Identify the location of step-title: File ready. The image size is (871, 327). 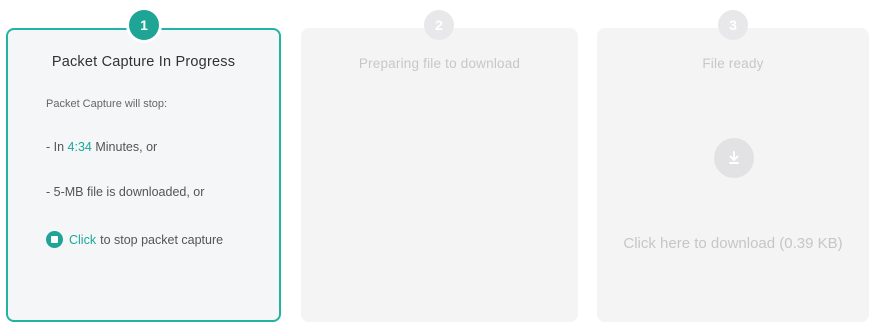
(733, 63).